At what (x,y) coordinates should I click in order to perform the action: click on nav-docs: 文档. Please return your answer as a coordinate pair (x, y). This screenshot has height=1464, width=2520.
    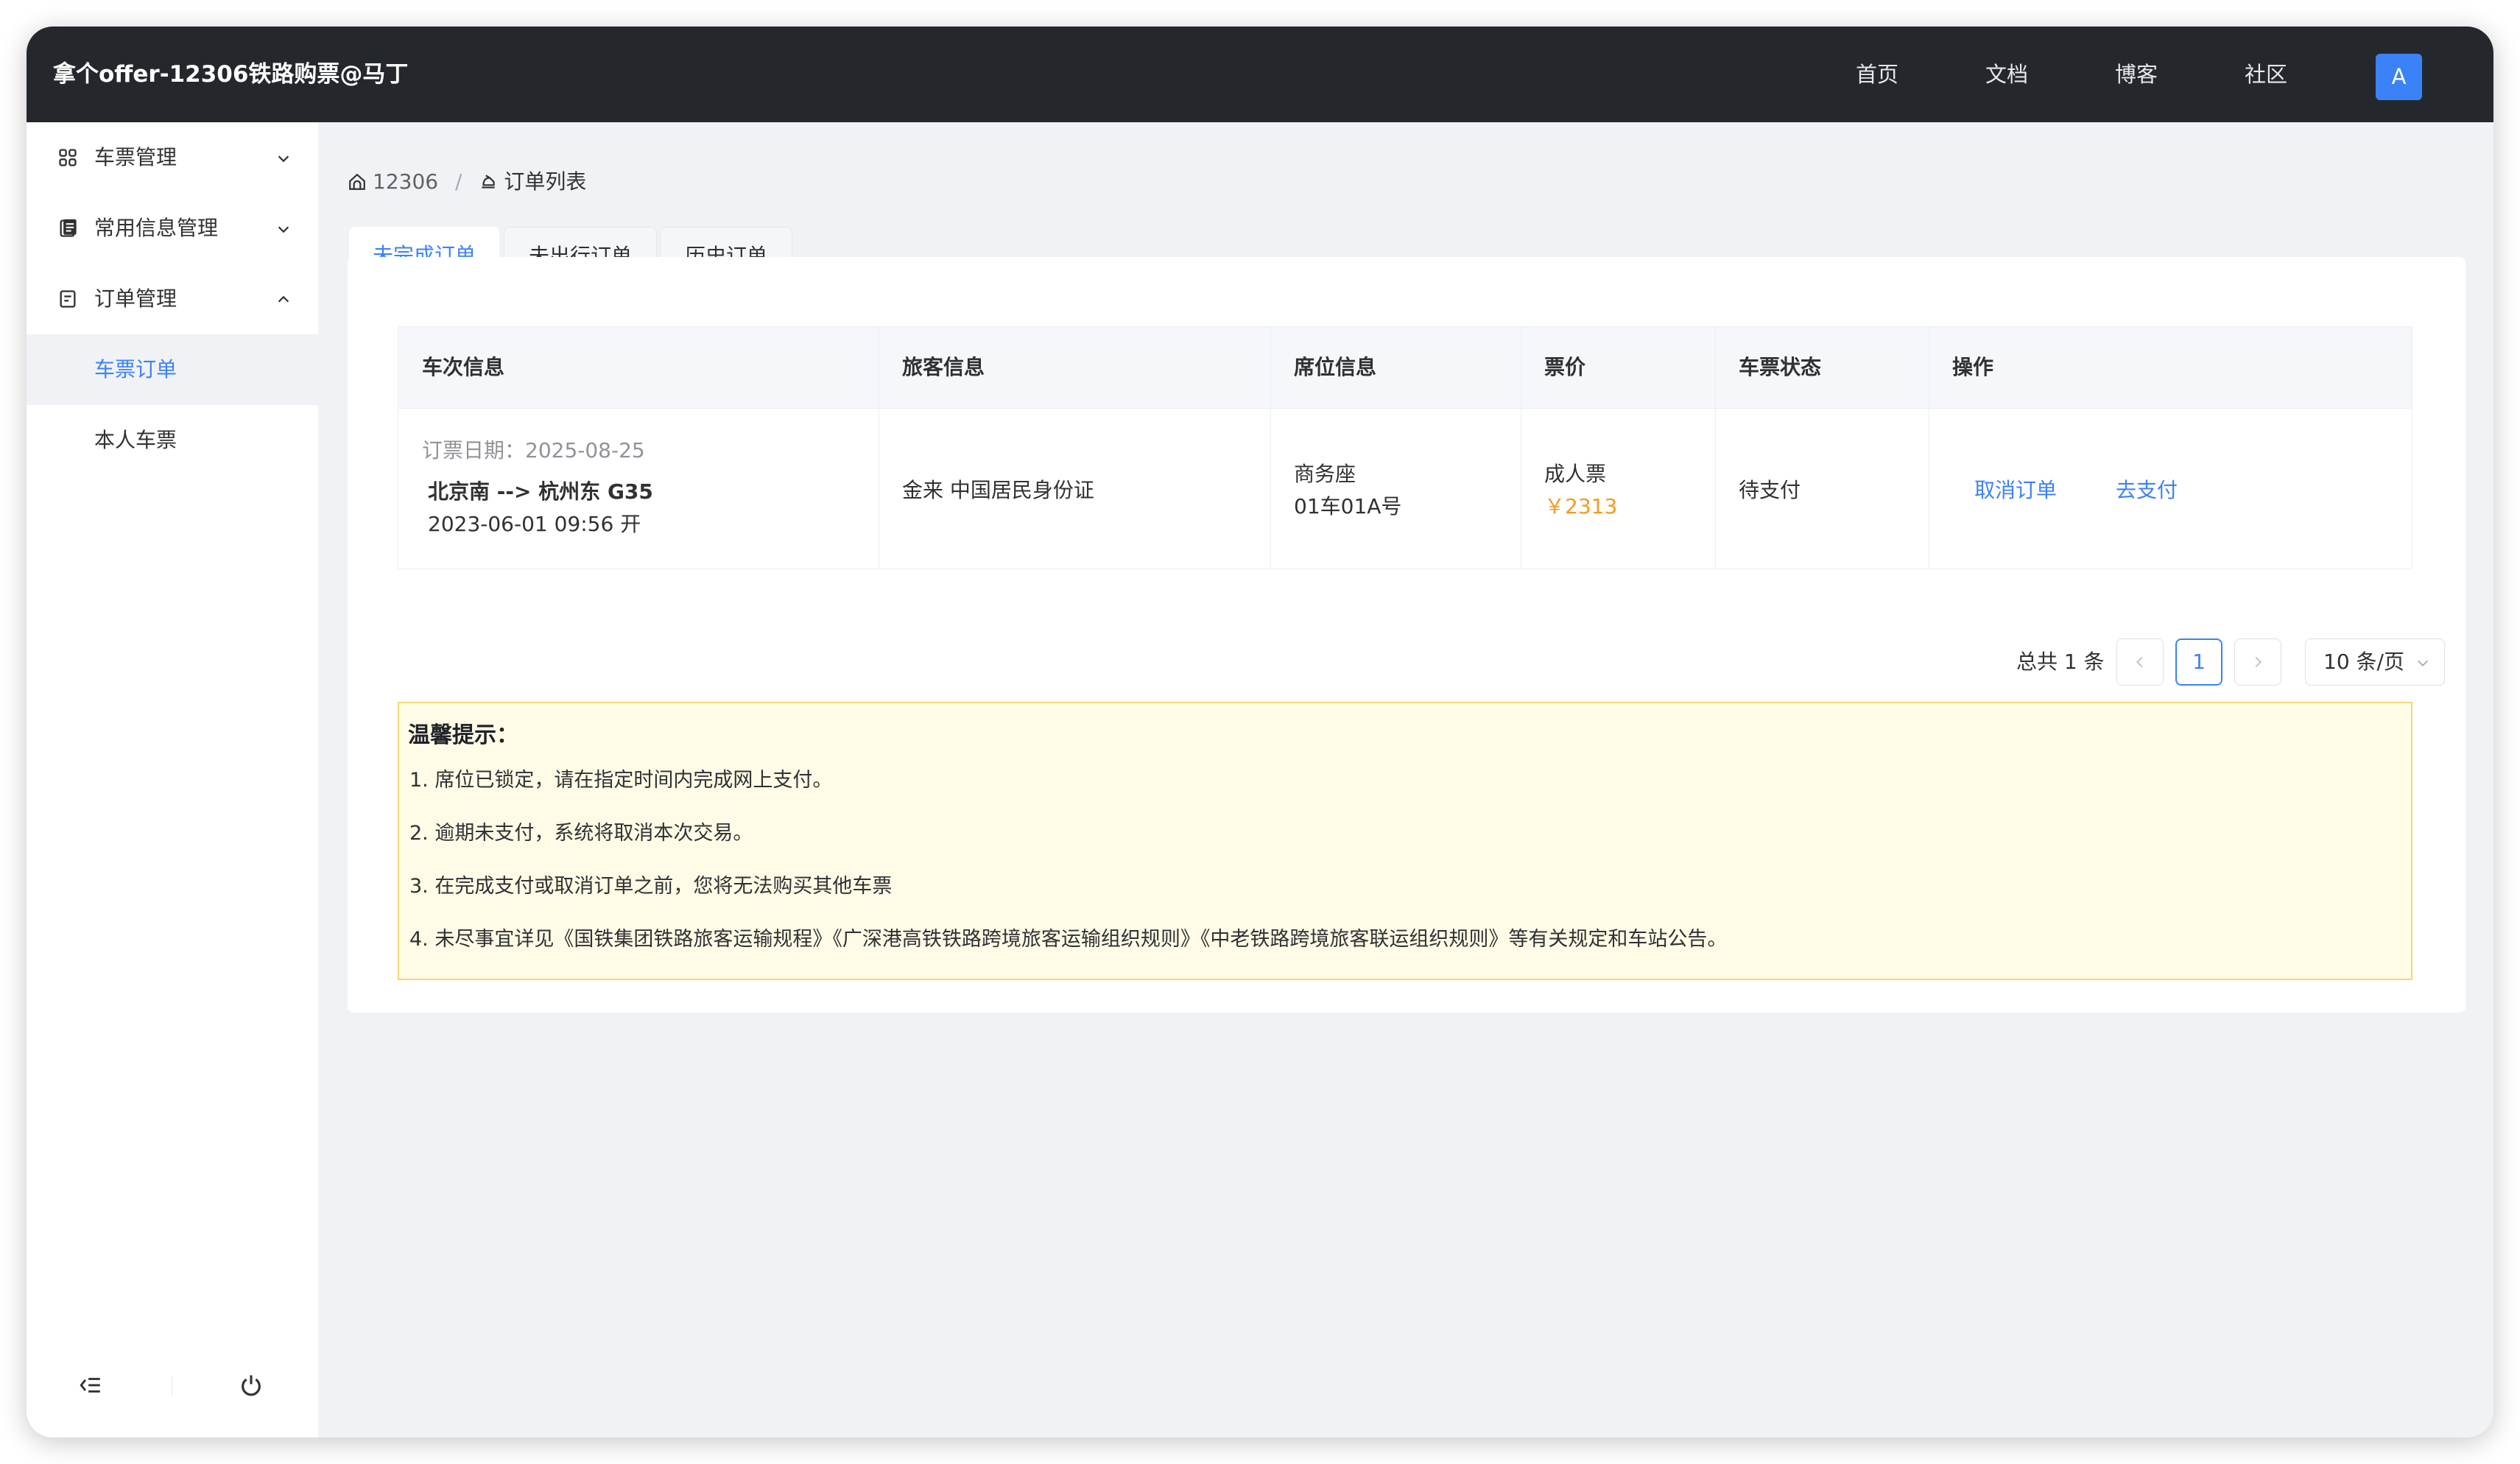
    Looking at the image, I should click on (2007, 75).